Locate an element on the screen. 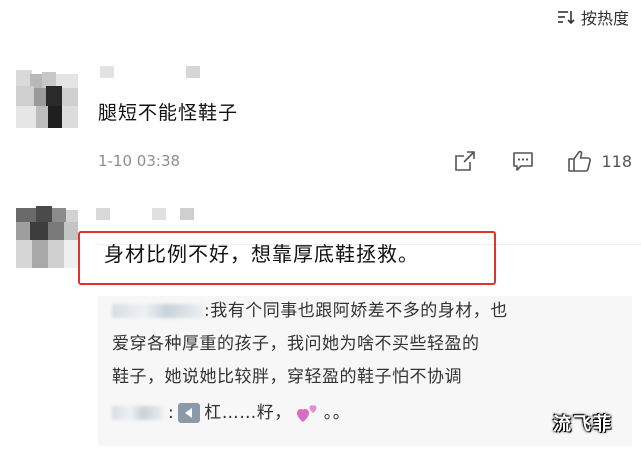 This screenshot has width=641, height=454. thumbs-up-icon is located at coordinates (580, 161).